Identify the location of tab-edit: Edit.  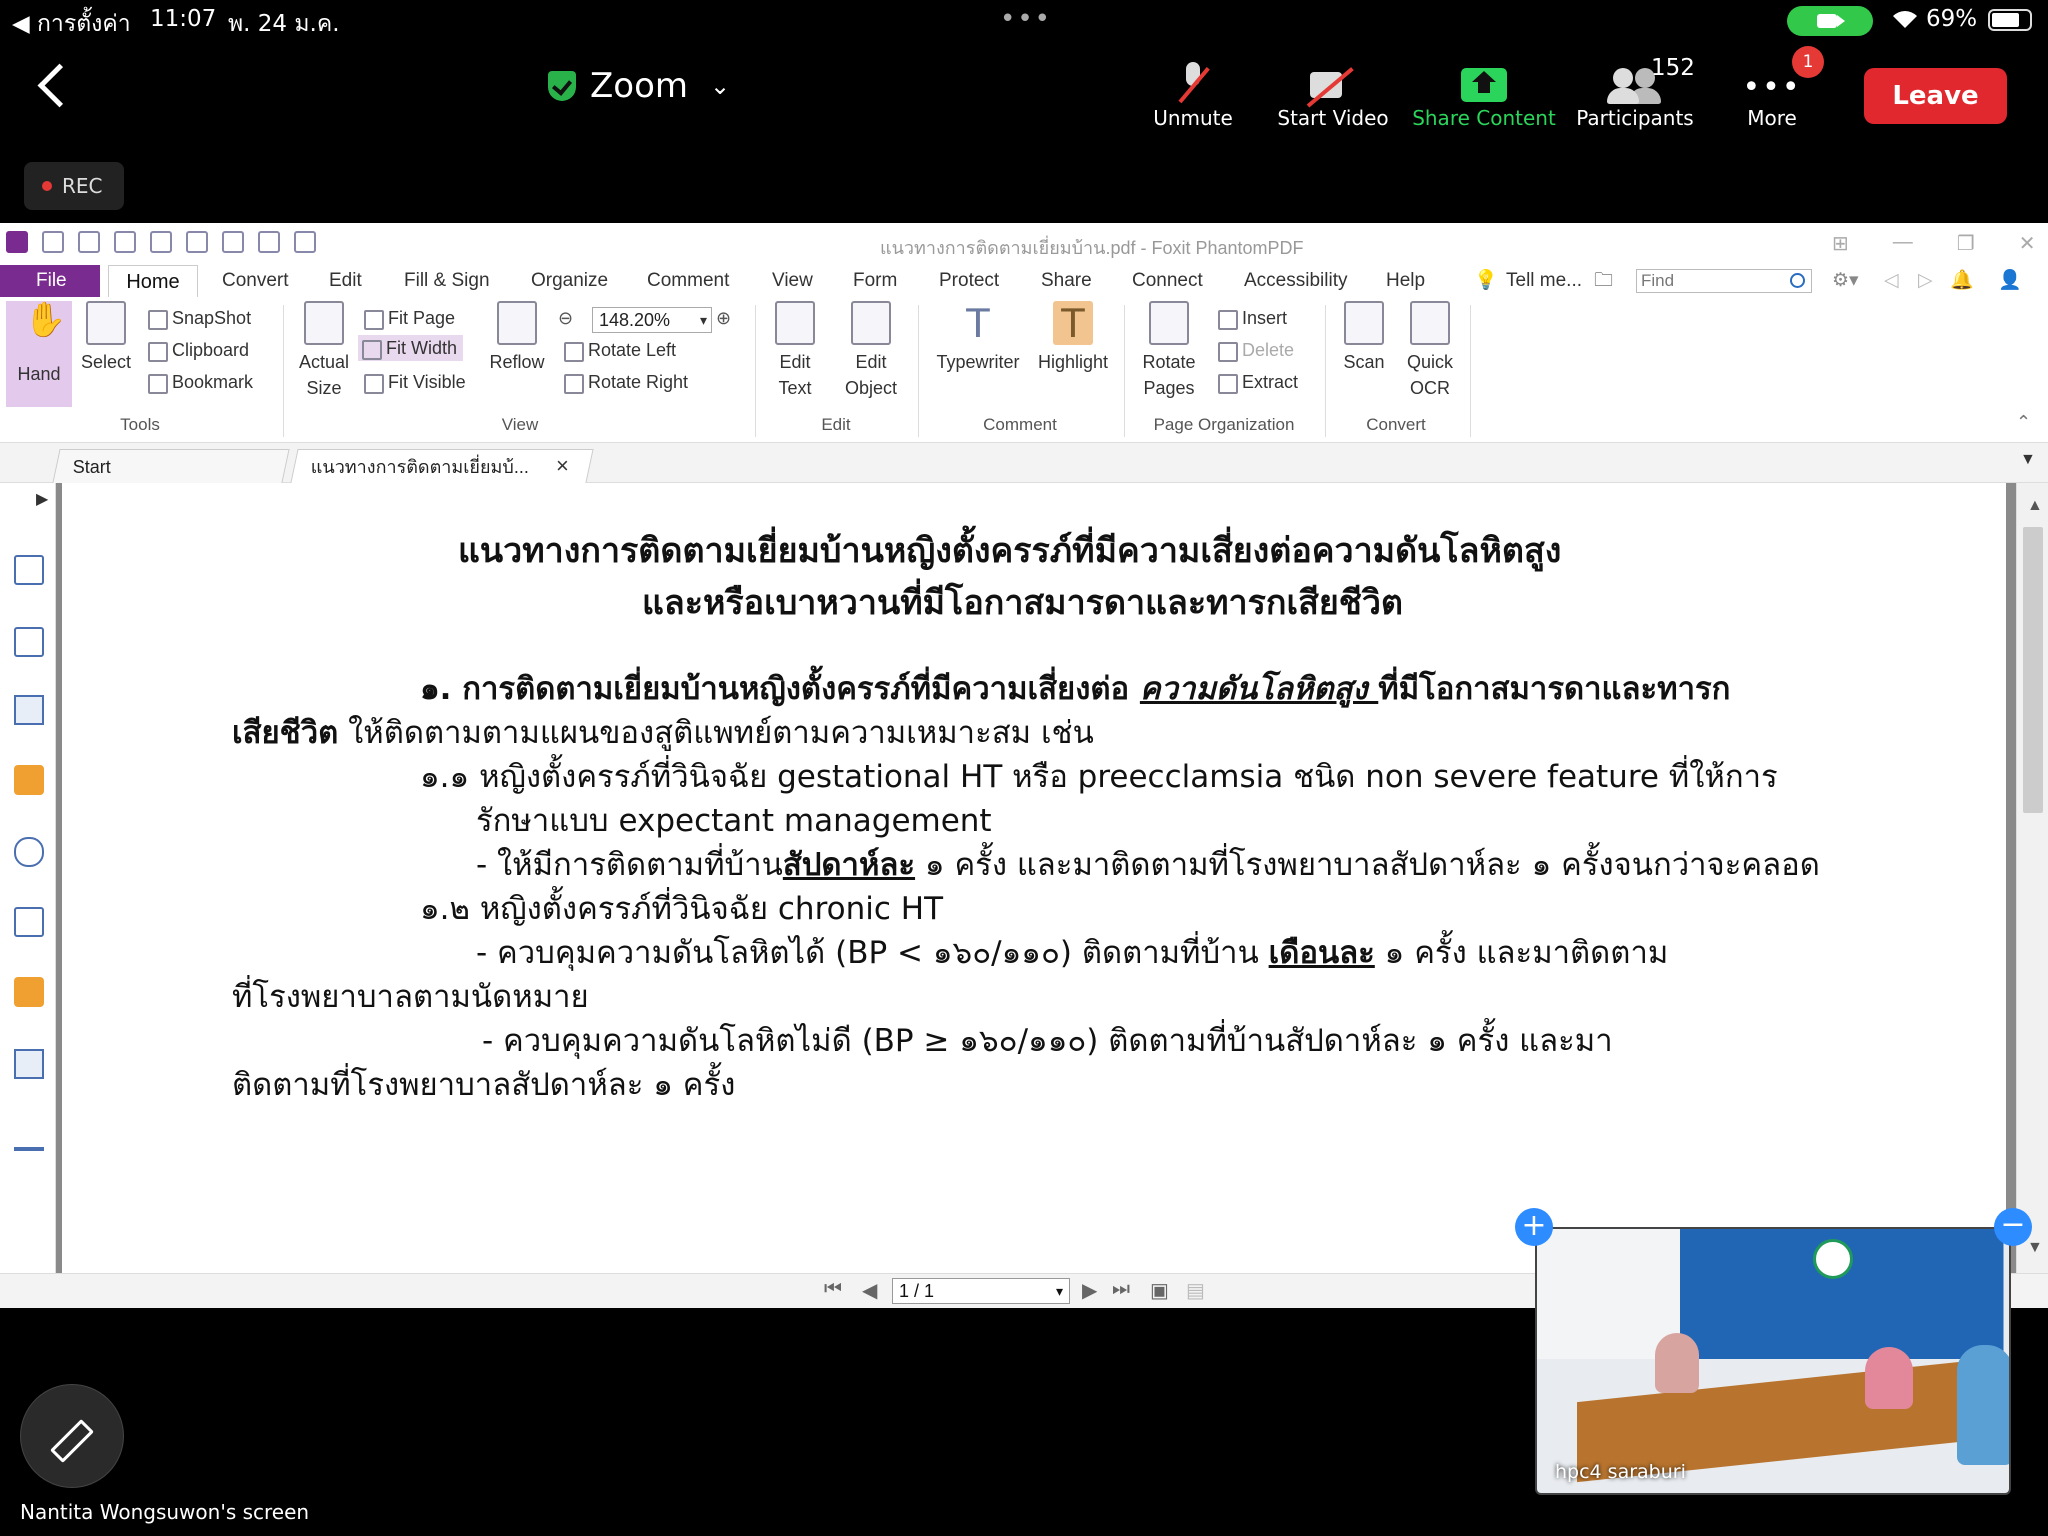
(345, 281).